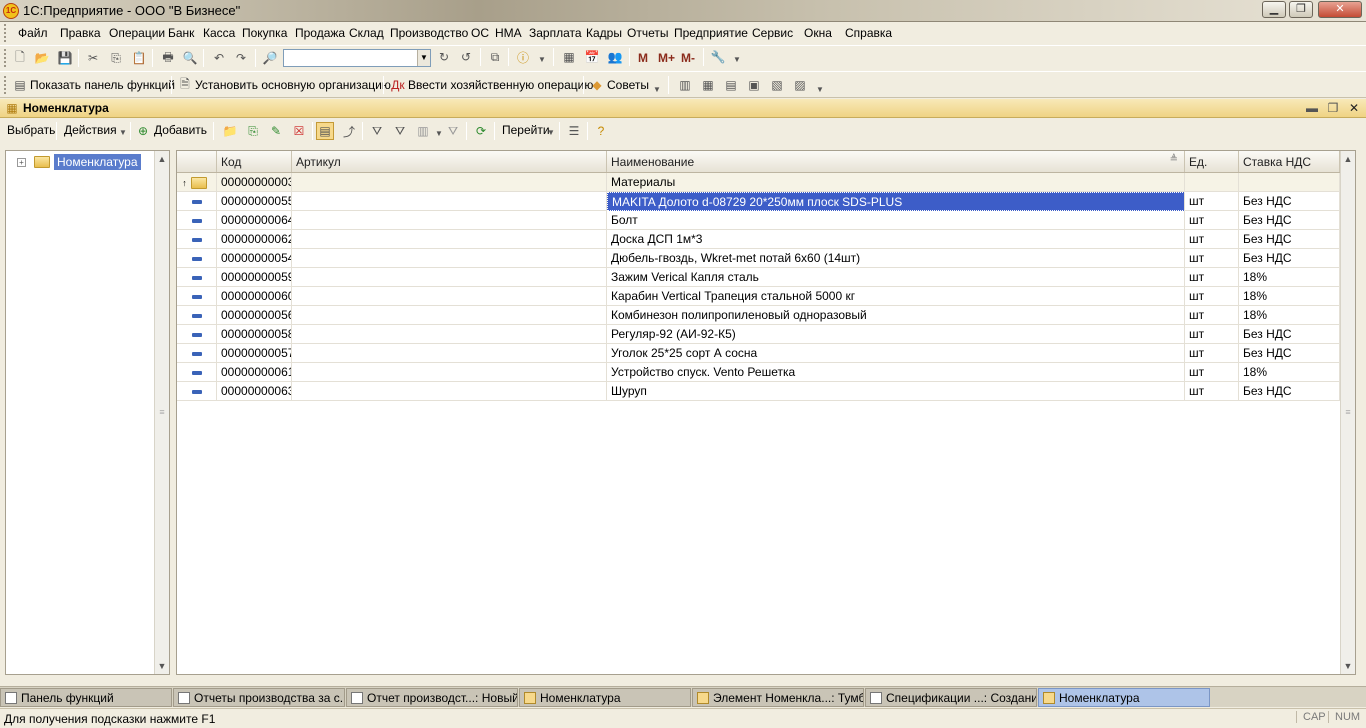  I want to click on memory-plus-button: M+, so click(666, 58).